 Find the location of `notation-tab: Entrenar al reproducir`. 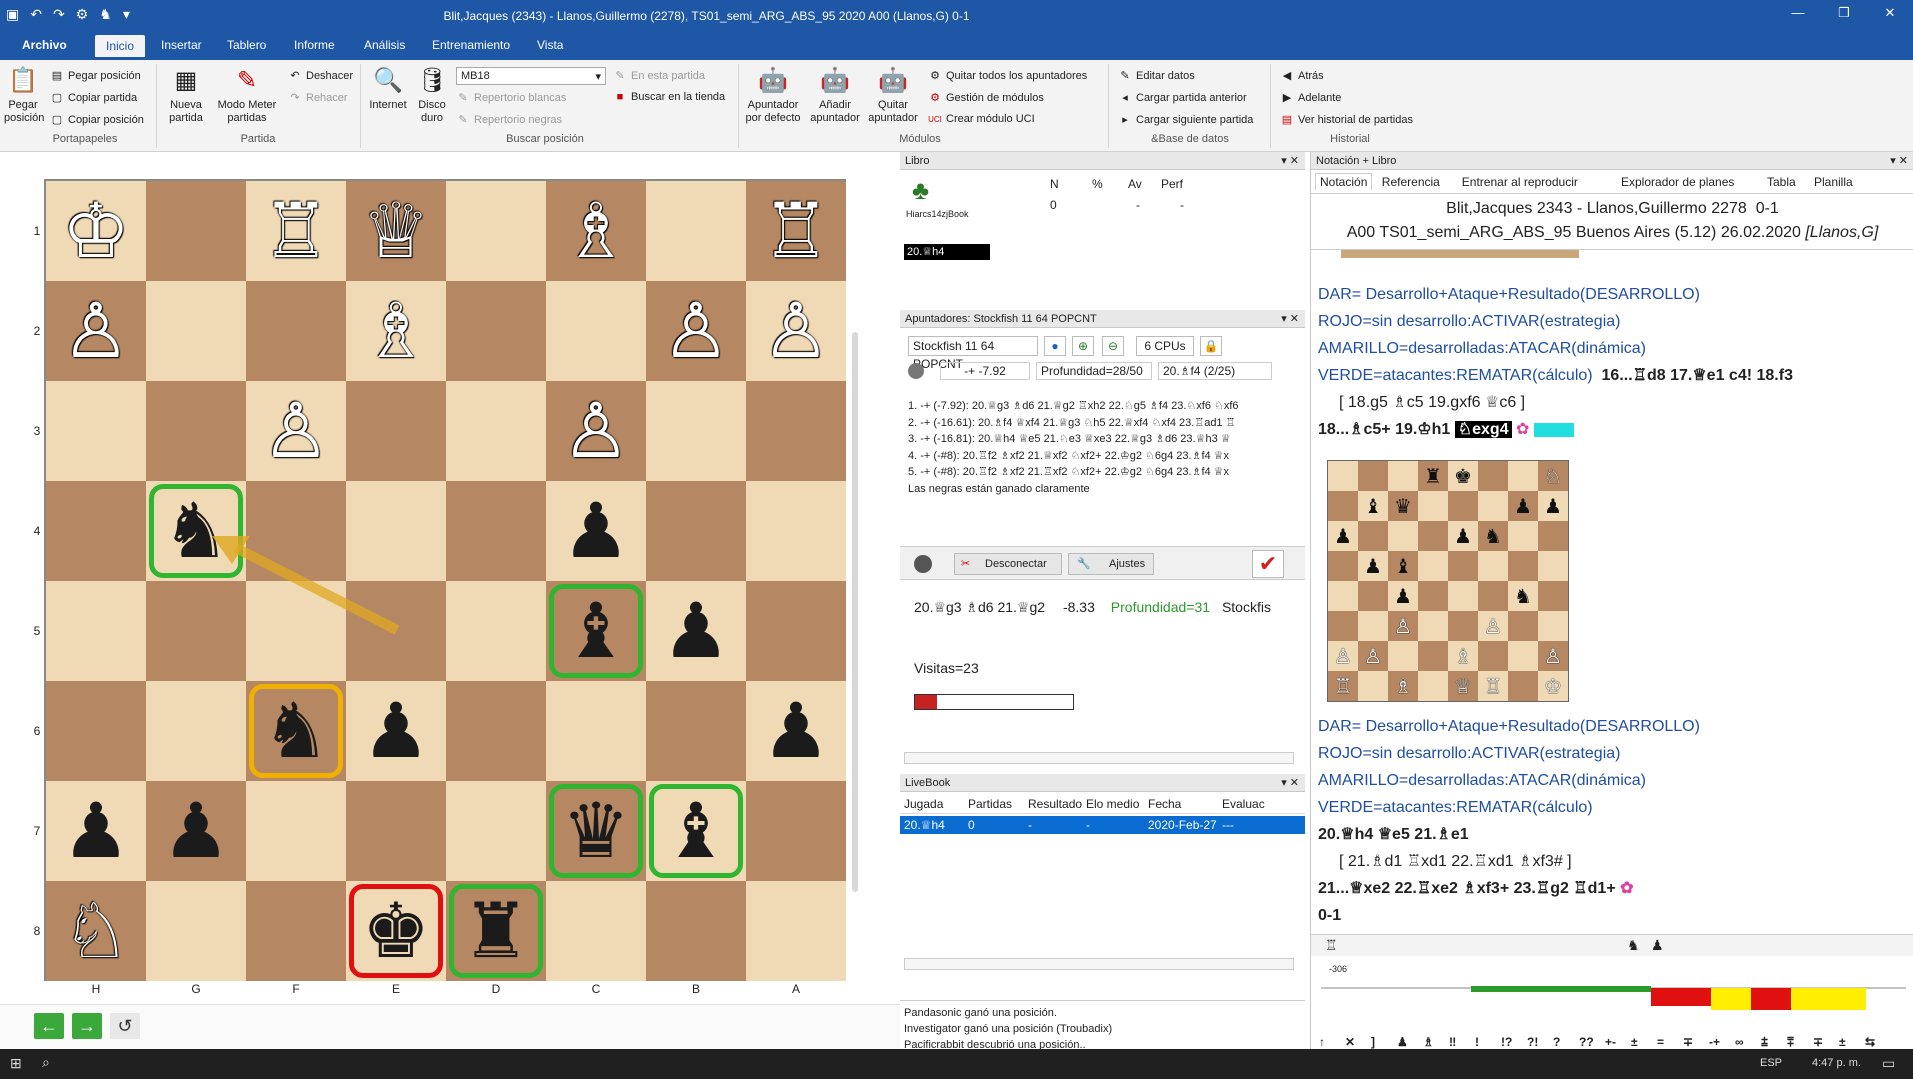

notation-tab: Entrenar al reproducir is located at coordinates (1520, 182).